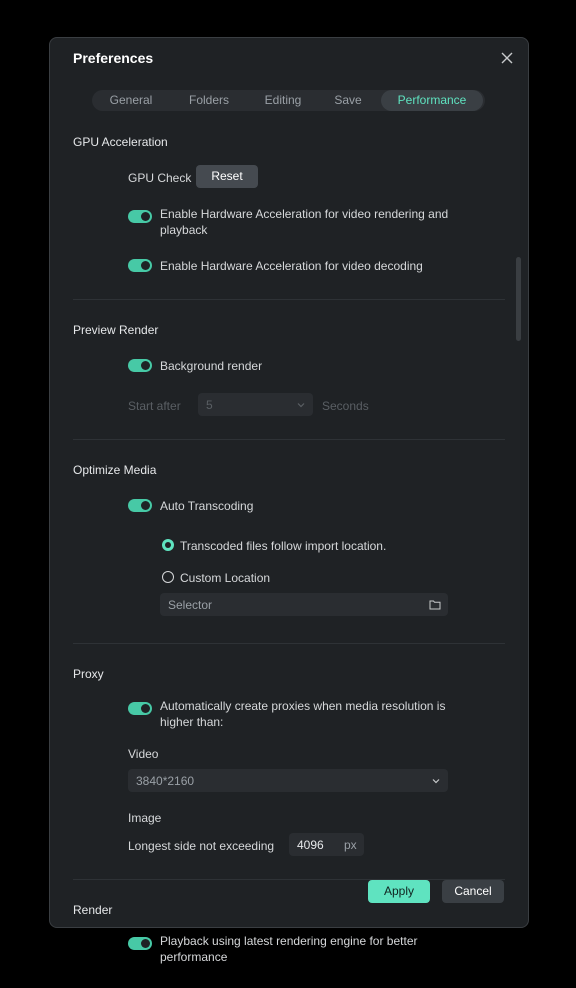 The width and height of the screenshot is (576, 988). Describe the element at coordinates (140, 943) in the screenshot. I see `playback-engine-toggle` at that location.